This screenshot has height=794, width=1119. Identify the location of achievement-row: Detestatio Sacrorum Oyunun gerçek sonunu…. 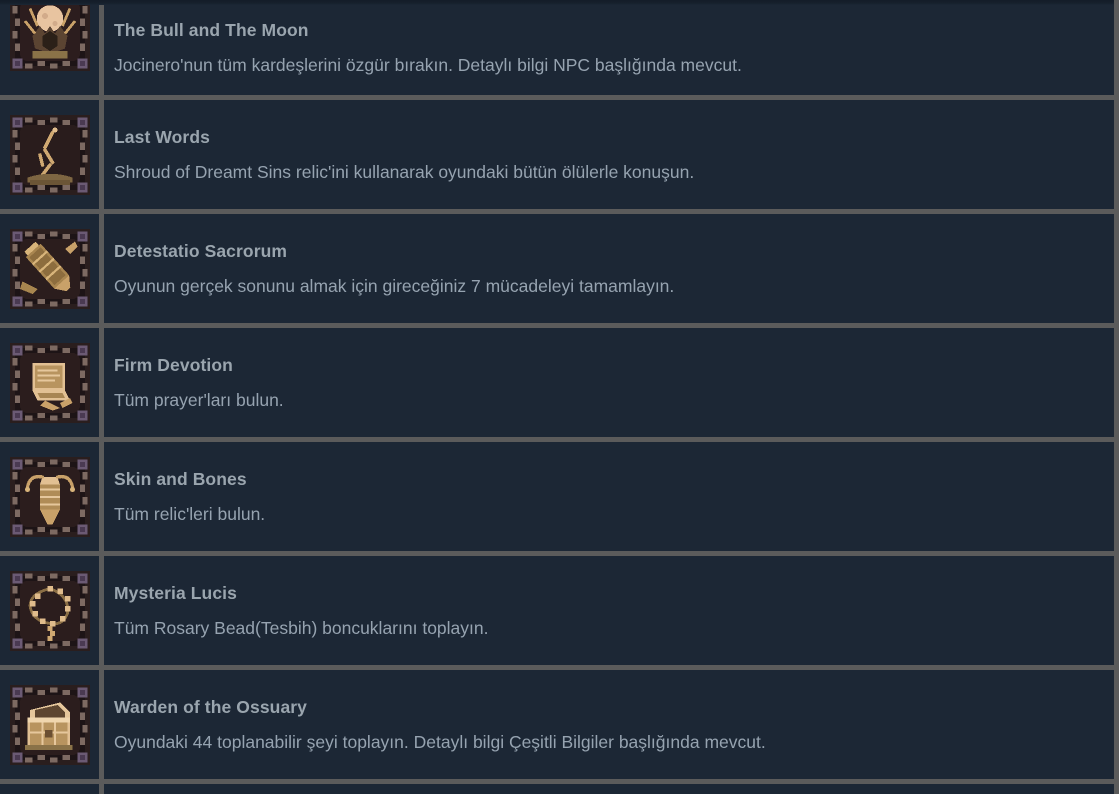
(557, 271).